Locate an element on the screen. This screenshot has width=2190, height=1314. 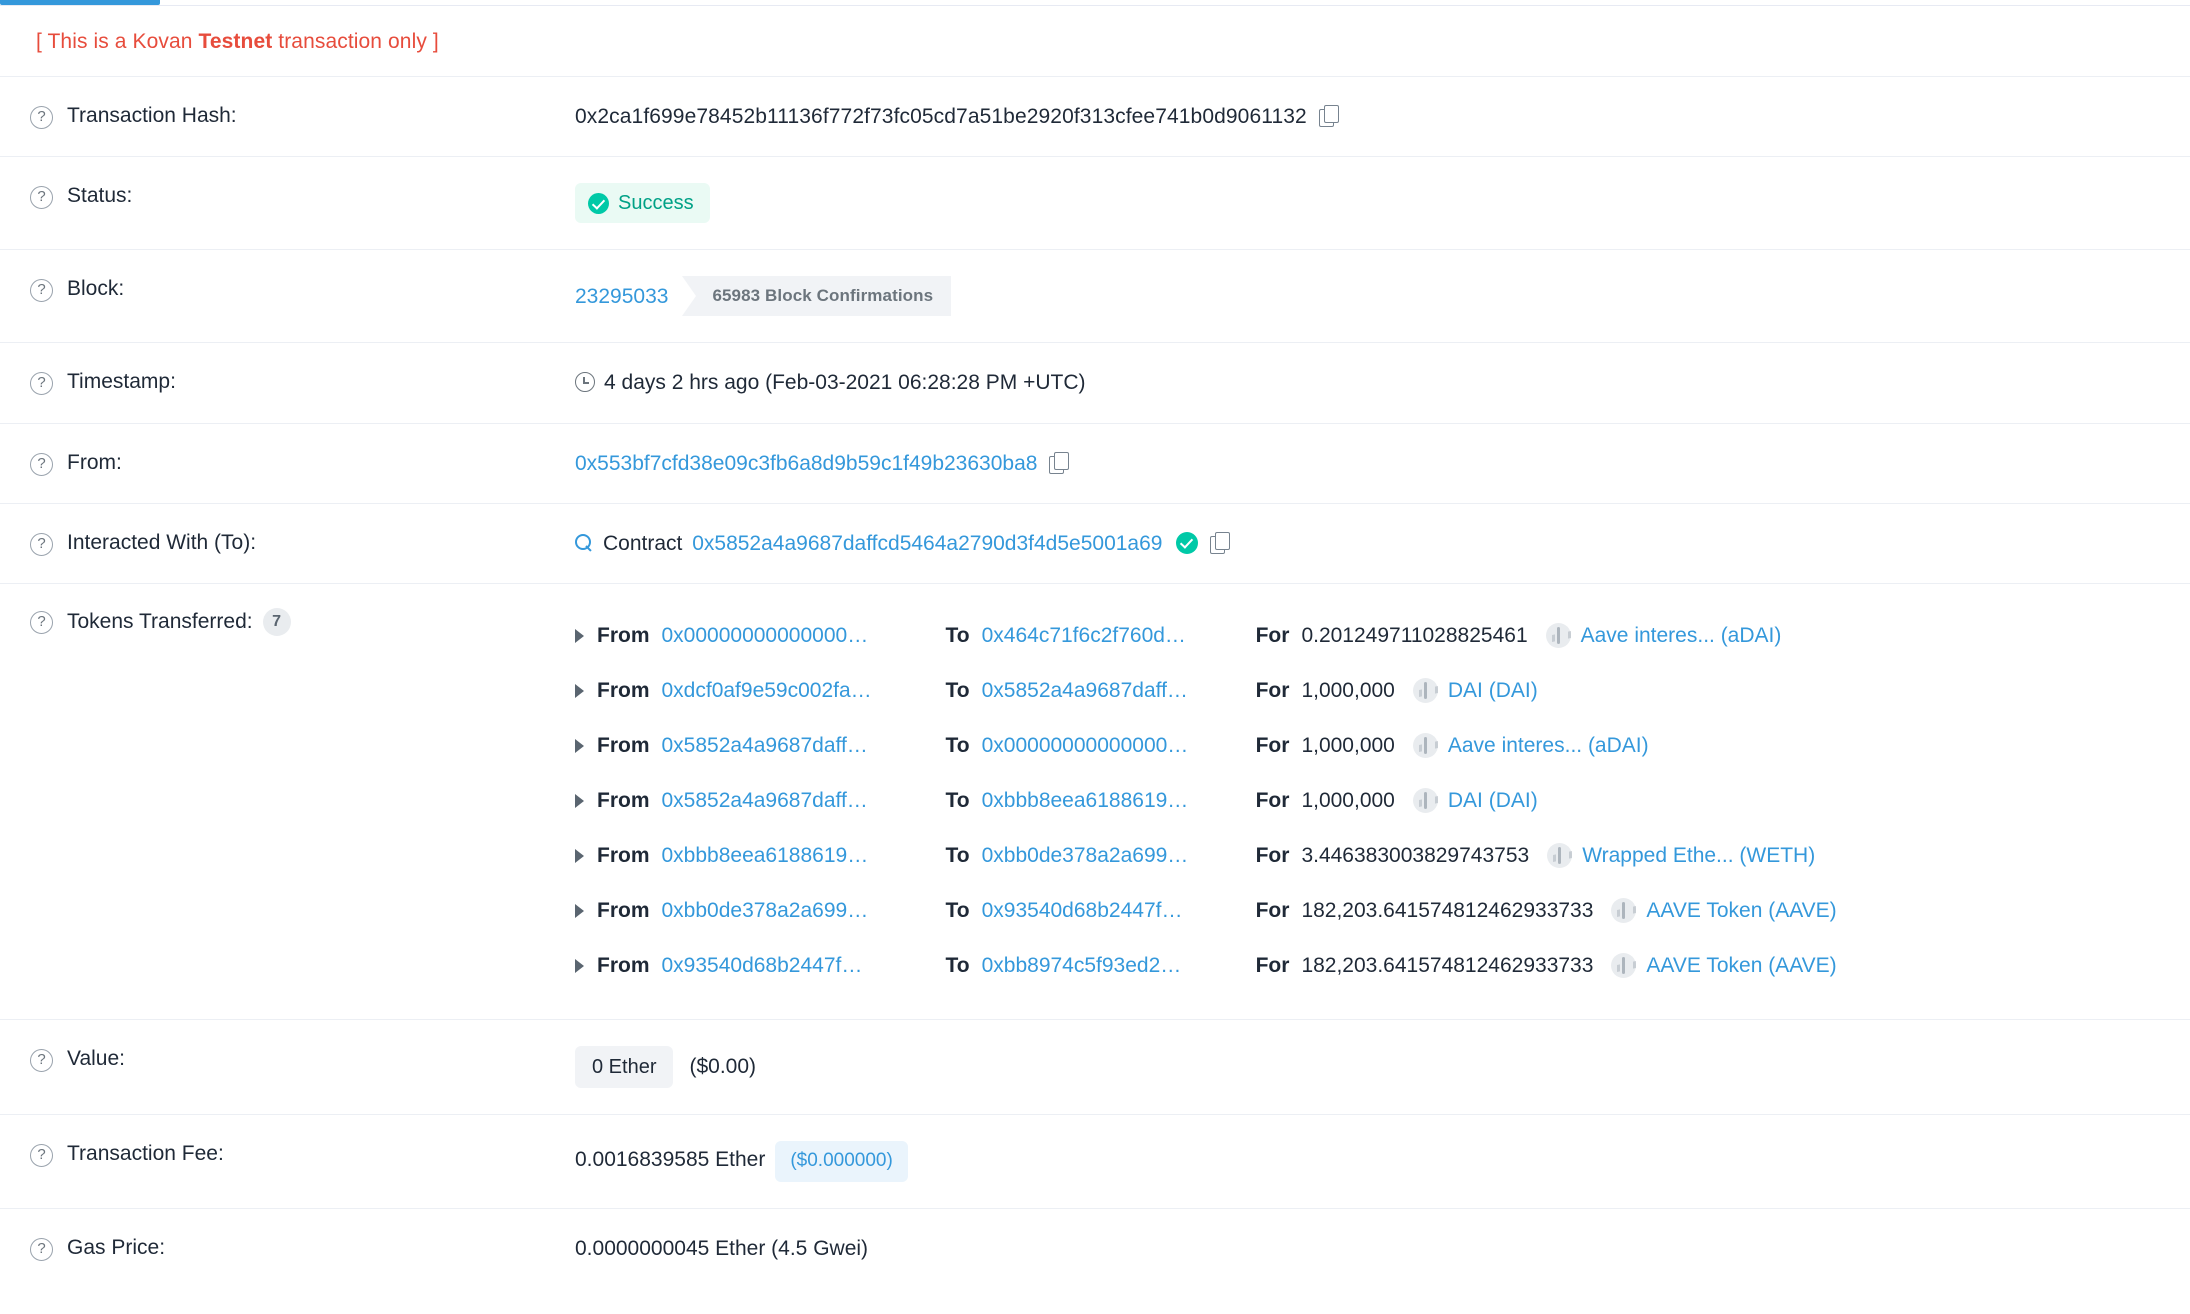
label-block: ? Block: is located at coordinates (287, 289).